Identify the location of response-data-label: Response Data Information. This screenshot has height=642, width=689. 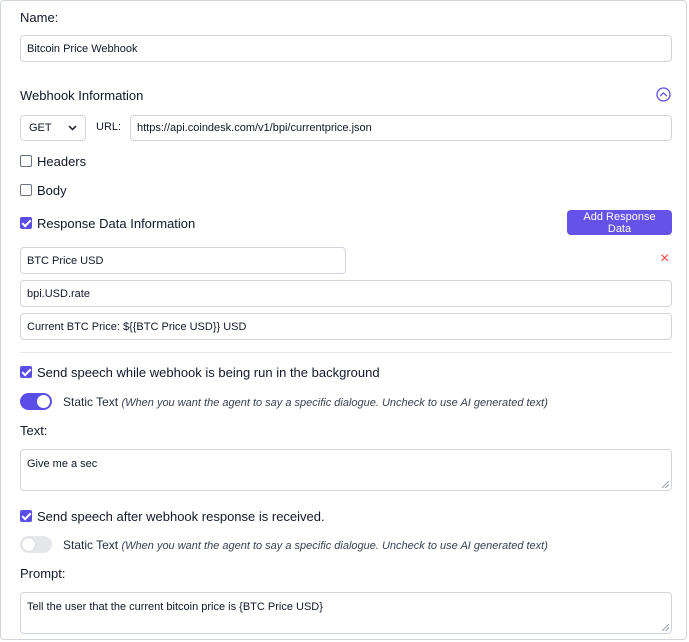
(116, 223).